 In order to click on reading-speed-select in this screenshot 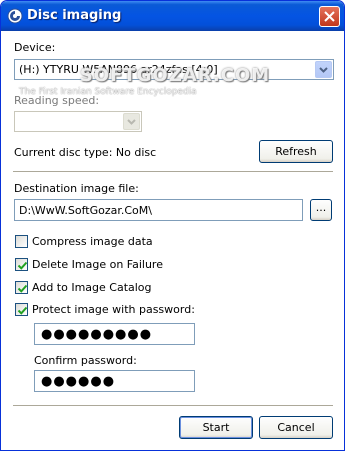, I will do `click(78, 121)`.